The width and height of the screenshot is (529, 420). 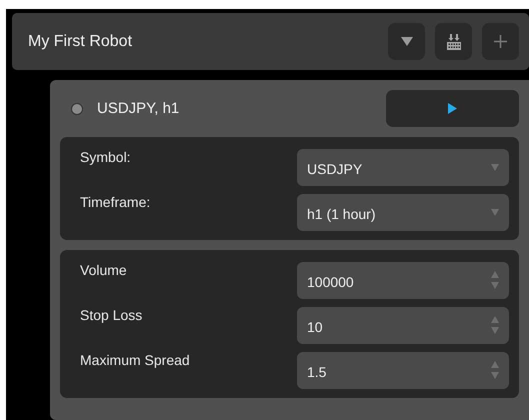 What do you see at coordinates (403, 325) in the screenshot?
I see `number-field: 10` at bounding box center [403, 325].